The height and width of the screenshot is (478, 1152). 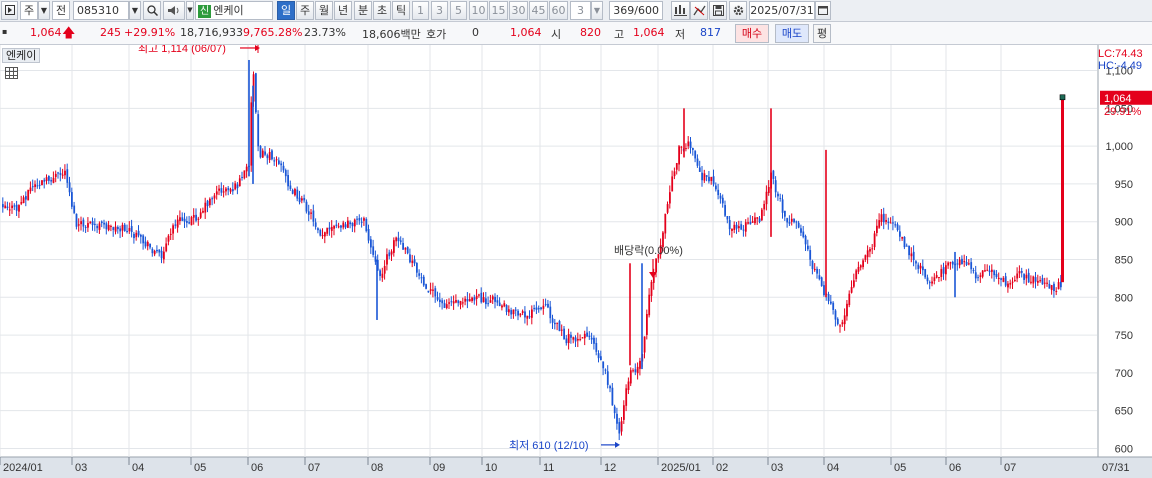 I want to click on speaker-icon, so click(x=174, y=10).